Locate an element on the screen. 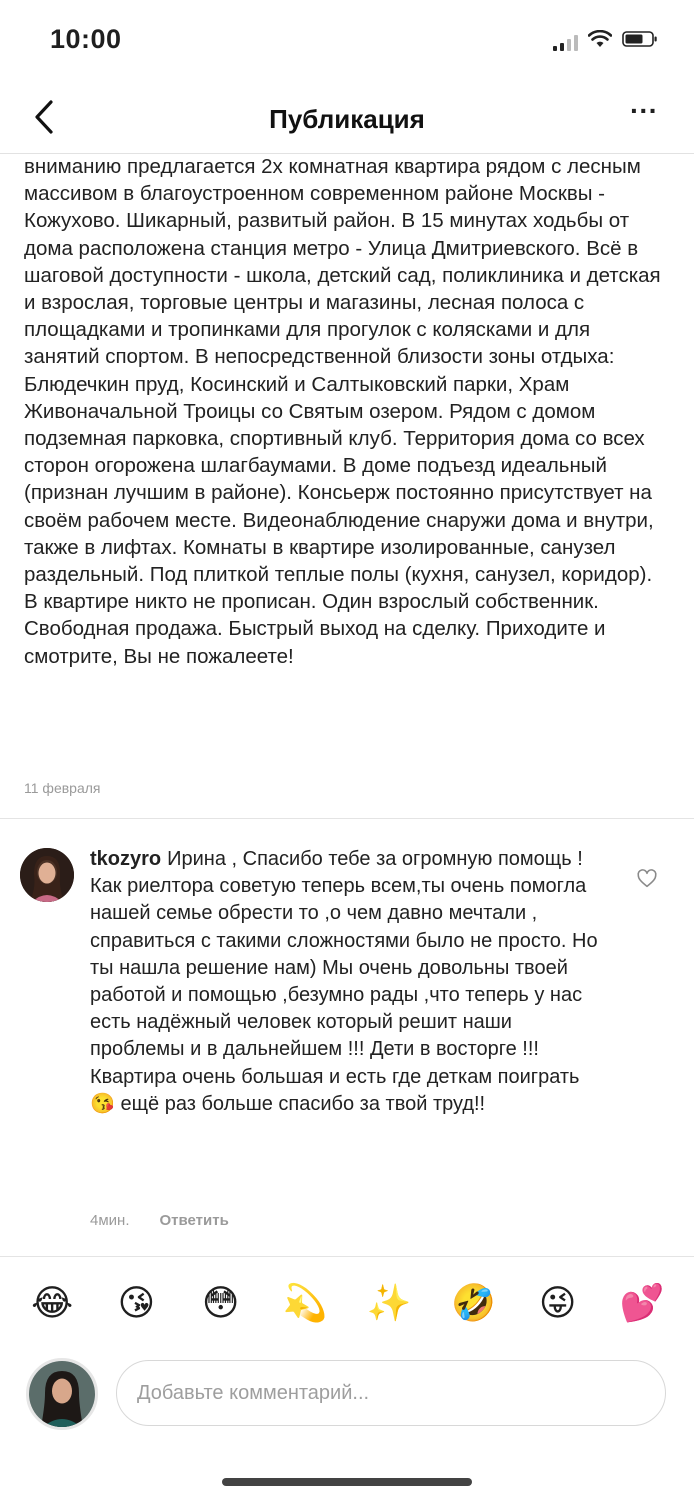  reply-button: Ответить is located at coordinates (194, 1220).